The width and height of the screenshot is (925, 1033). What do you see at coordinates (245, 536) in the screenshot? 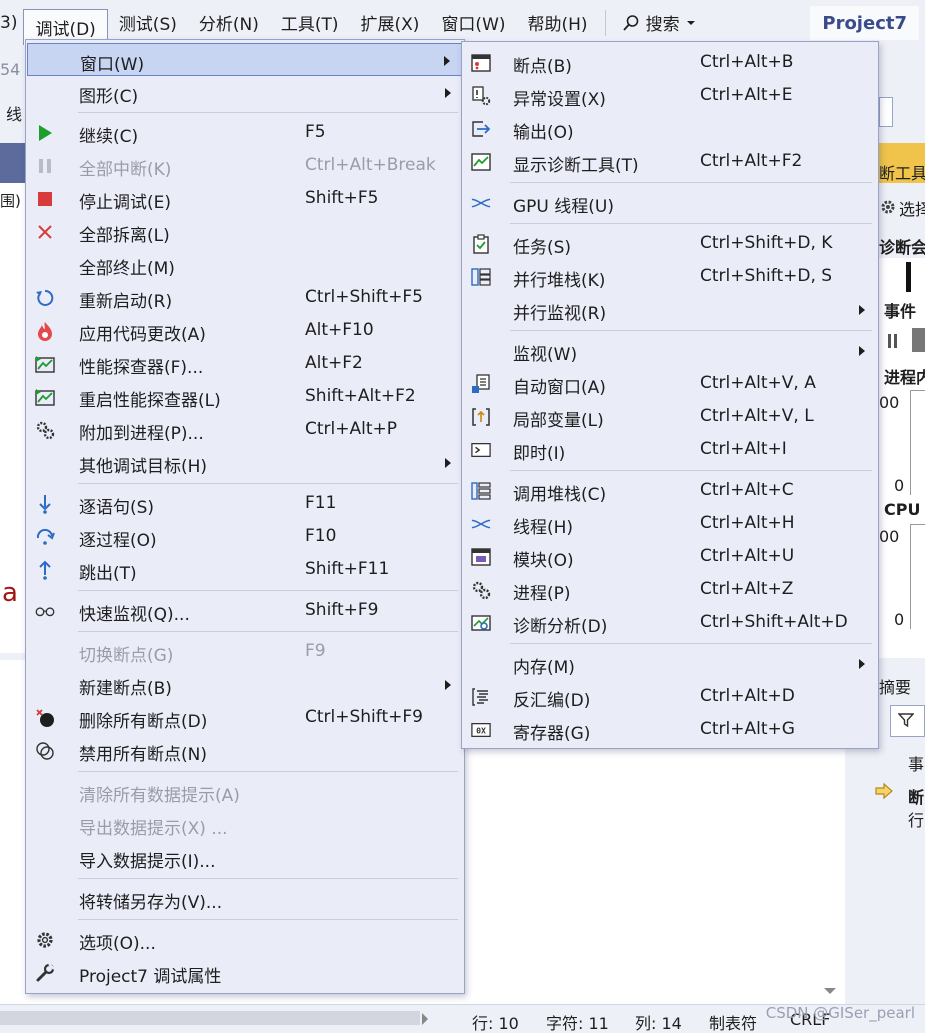
I see `debug-item-step-over: 逐过程(O) F10` at bounding box center [245, 536].